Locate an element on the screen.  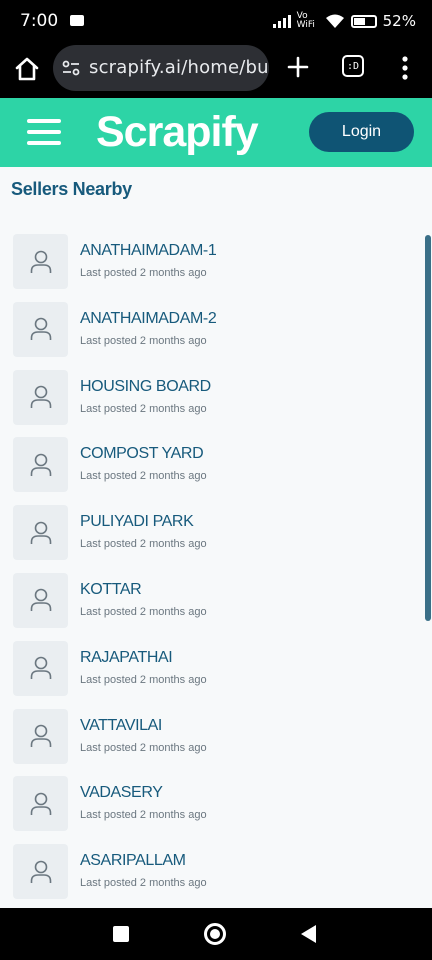
seller-name: VADASERY is located at coordinates (121, 793).